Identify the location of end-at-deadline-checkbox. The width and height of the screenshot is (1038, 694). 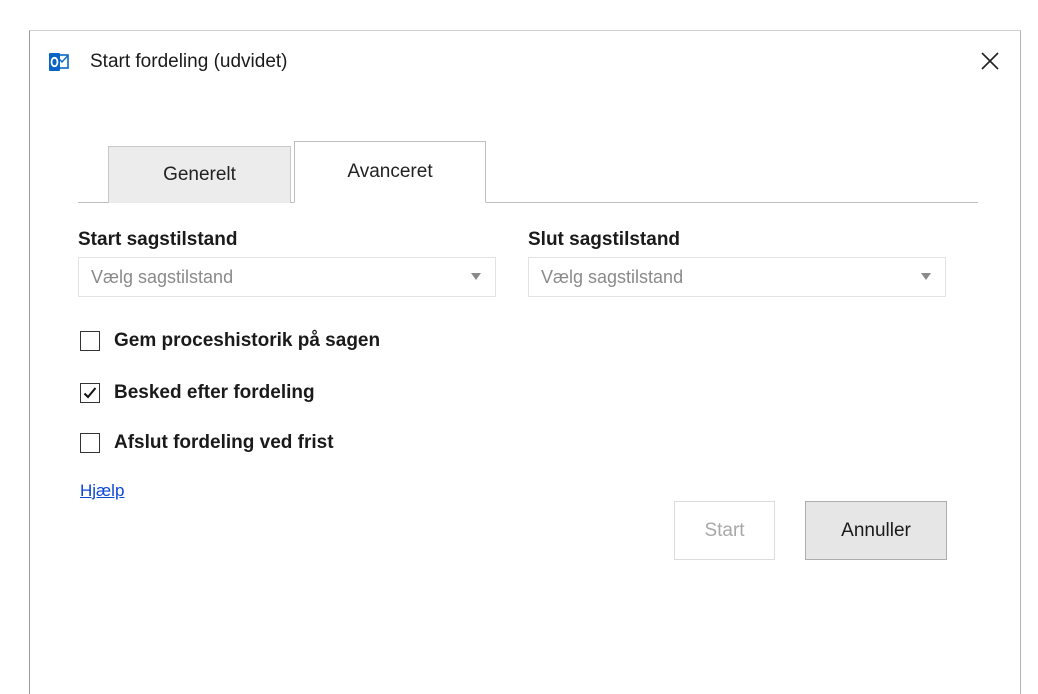
(90, 443).